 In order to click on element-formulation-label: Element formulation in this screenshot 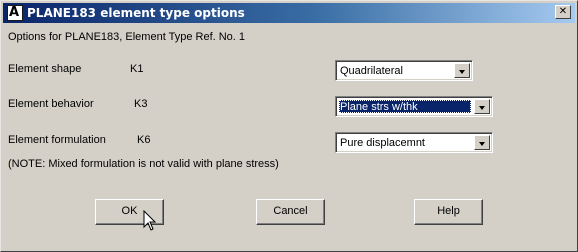, I will do `click(57, 140)`.